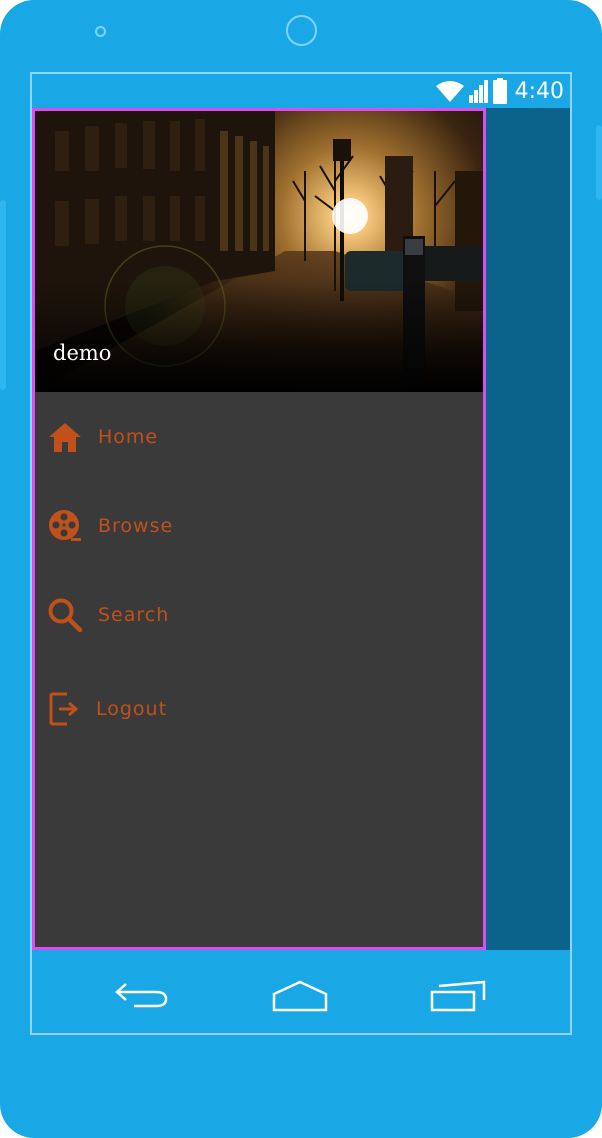 The image size is (602, 1138). I want to click on battery-icon, so click(499, 91).